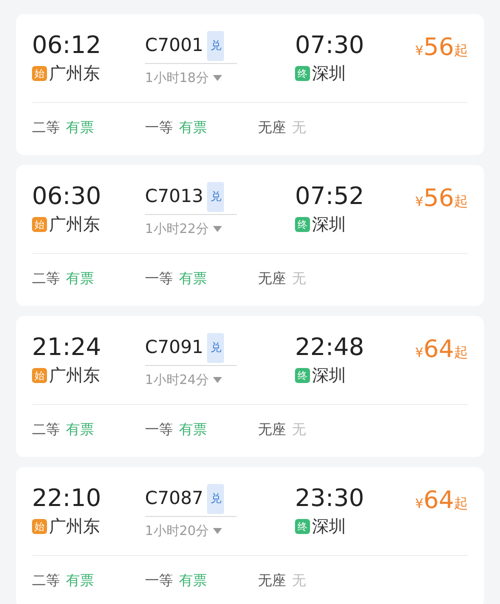 This screenshot has width=500, height=604. What do you see at coordinates (330, 498) in the screenshot?
I see `arrival-time: 23:30` at bounding box center [330, 498].